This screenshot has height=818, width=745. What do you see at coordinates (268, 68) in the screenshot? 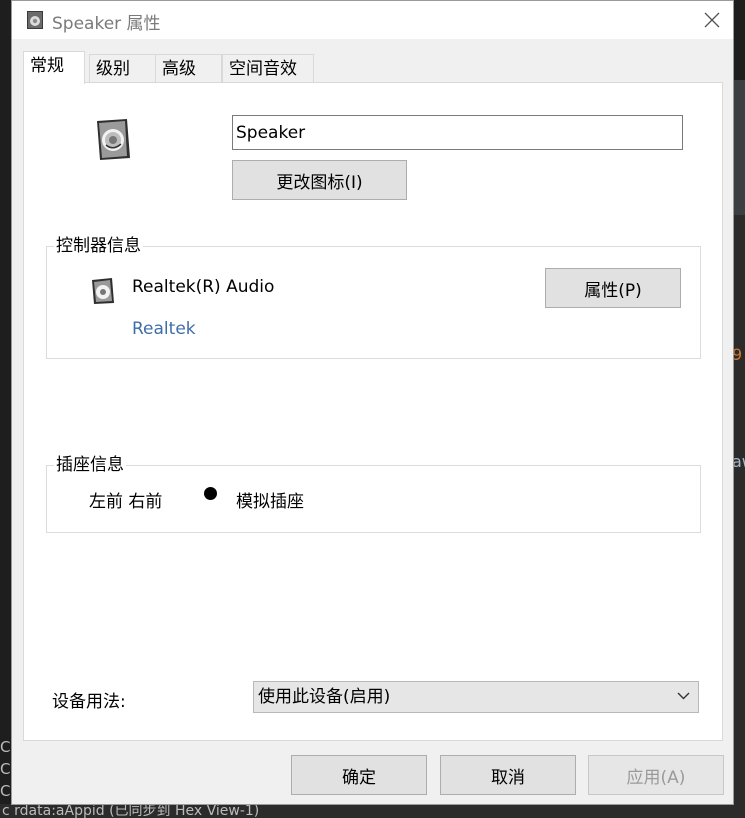
I see `tab-spatial-sound: 空间音效` at bounding box center [268, 68].